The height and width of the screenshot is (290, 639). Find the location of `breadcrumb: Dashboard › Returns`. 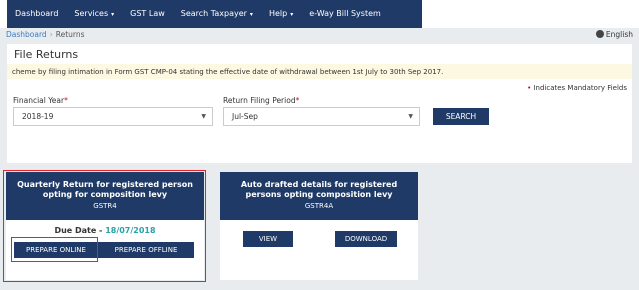

breadcrumb: Dashboard › Returns is located at coordinates (45, 34).